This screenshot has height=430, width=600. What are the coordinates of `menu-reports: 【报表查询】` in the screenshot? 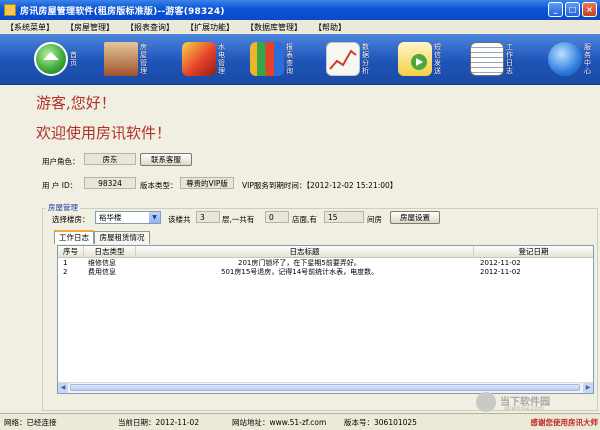 It's located at (150, 27).